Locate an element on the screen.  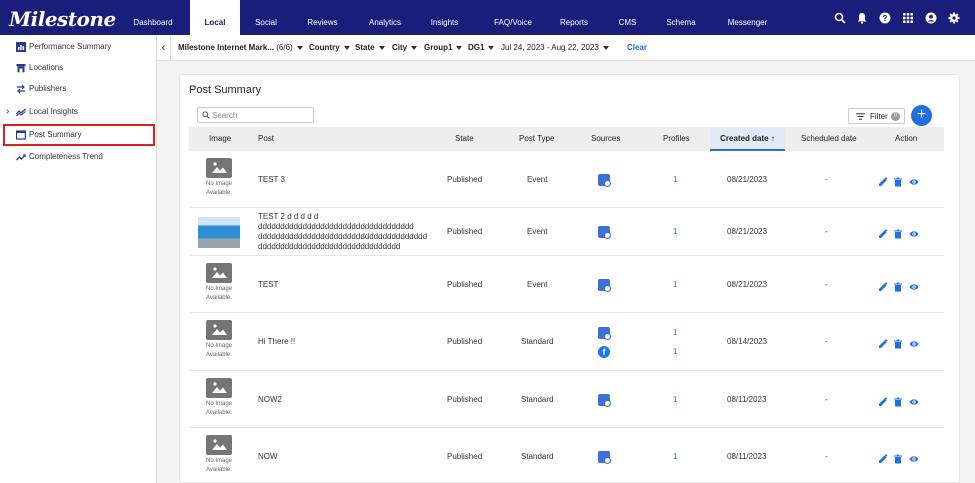
sidebar-item-completeness-trend: Completeness Trend is located at coordinates (78, 157).